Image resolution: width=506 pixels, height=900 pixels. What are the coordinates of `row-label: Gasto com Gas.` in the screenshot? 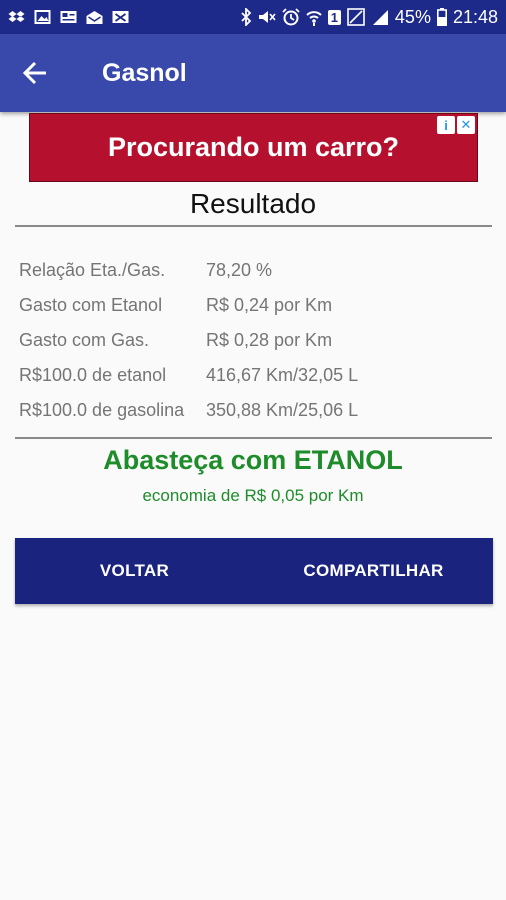 It's located at (84, 340).